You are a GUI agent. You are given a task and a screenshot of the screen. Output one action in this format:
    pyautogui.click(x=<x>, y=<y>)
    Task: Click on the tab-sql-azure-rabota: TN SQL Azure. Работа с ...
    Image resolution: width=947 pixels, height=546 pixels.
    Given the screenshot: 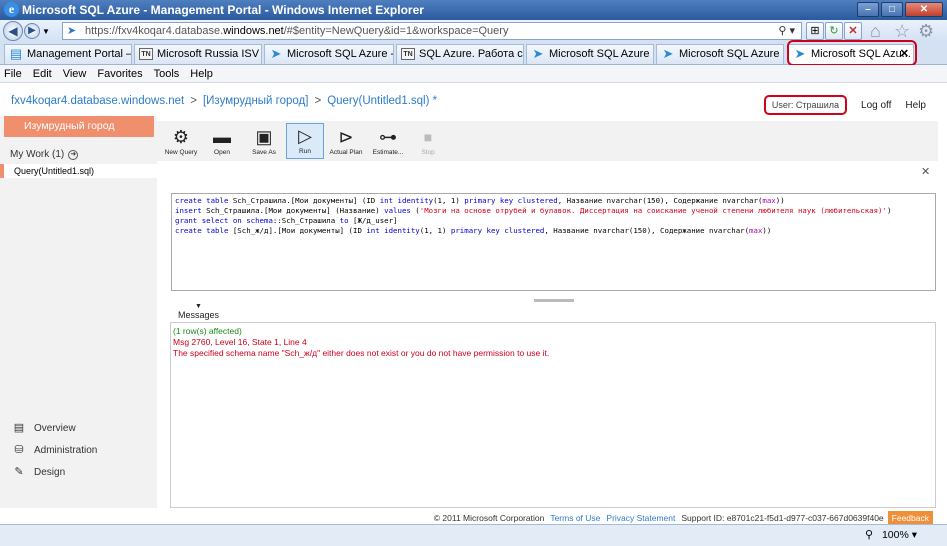 What is the action you would take?
    pyautogui.click(x=460, y=54)
    